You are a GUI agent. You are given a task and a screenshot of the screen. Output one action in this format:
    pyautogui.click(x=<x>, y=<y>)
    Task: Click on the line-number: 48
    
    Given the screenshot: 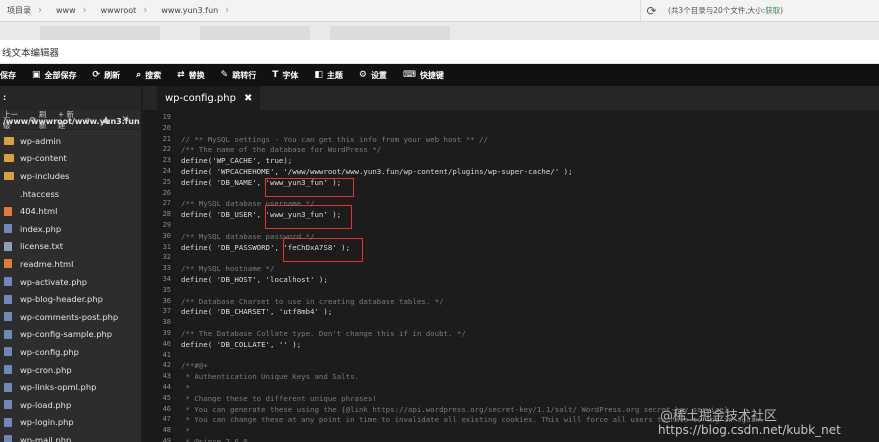 What is the action you would take?
    pyautogui.click(x=166, y=430)
    